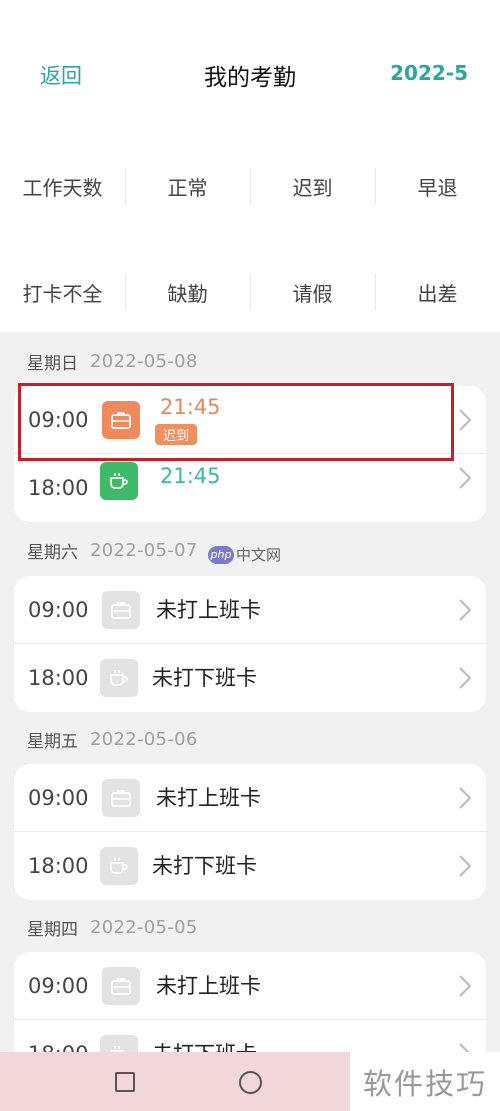  What do you see at coordinates (62, 186) in the screenshot?
I see `stat-work-days: 工作天数` at bounding box center [62, 186].